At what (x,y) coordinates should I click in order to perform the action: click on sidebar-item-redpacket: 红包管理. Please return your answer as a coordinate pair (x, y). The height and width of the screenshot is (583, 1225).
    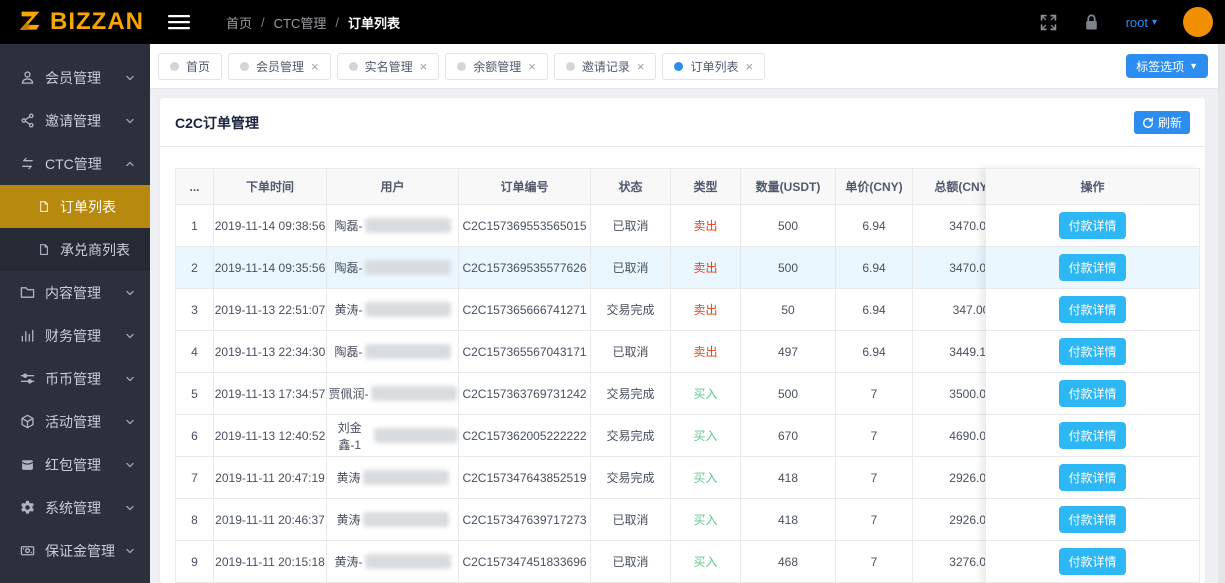
    Looking at the image, I should click on (75, 464).